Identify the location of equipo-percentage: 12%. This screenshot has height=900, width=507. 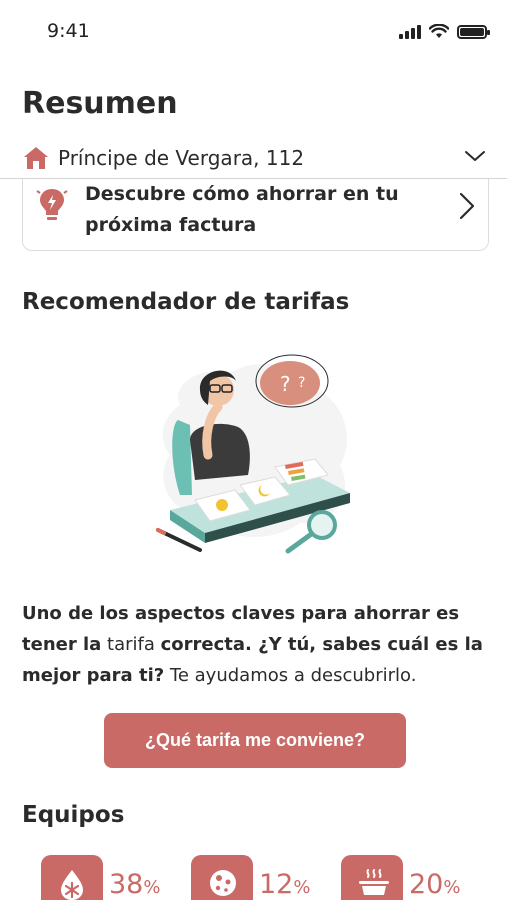
(285, 884).